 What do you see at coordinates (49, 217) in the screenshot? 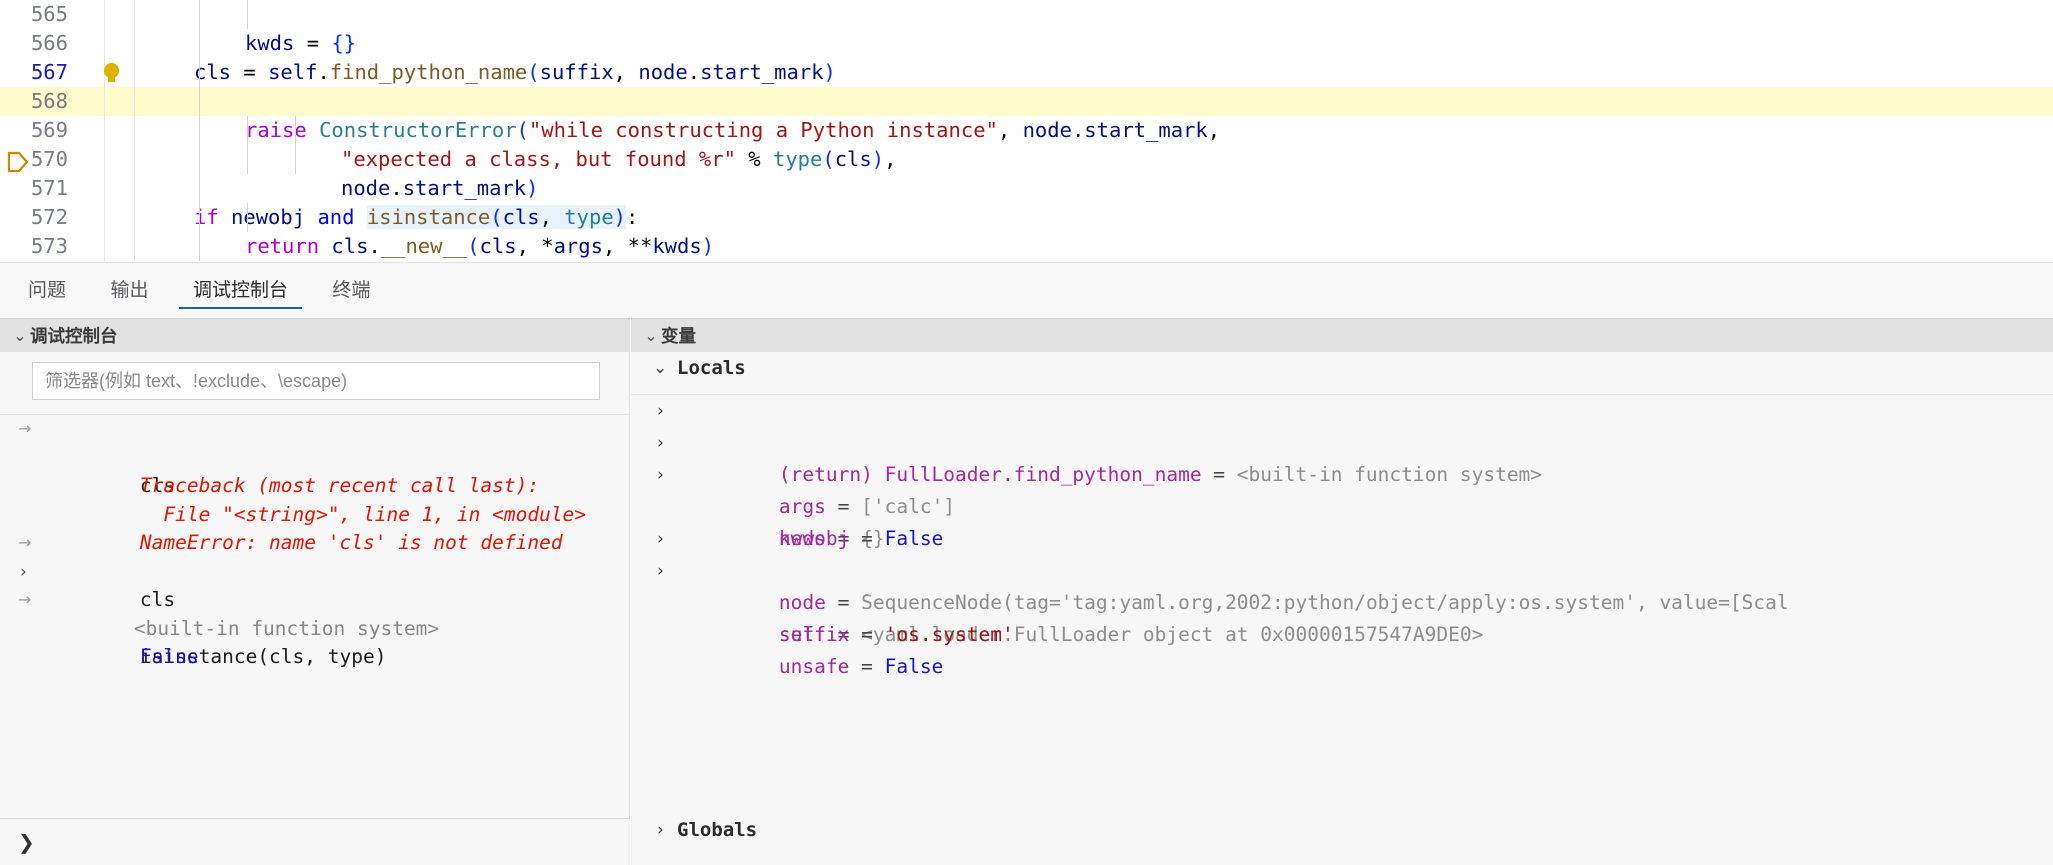
I see `line-number: 572` at bounding box center [49, 217].